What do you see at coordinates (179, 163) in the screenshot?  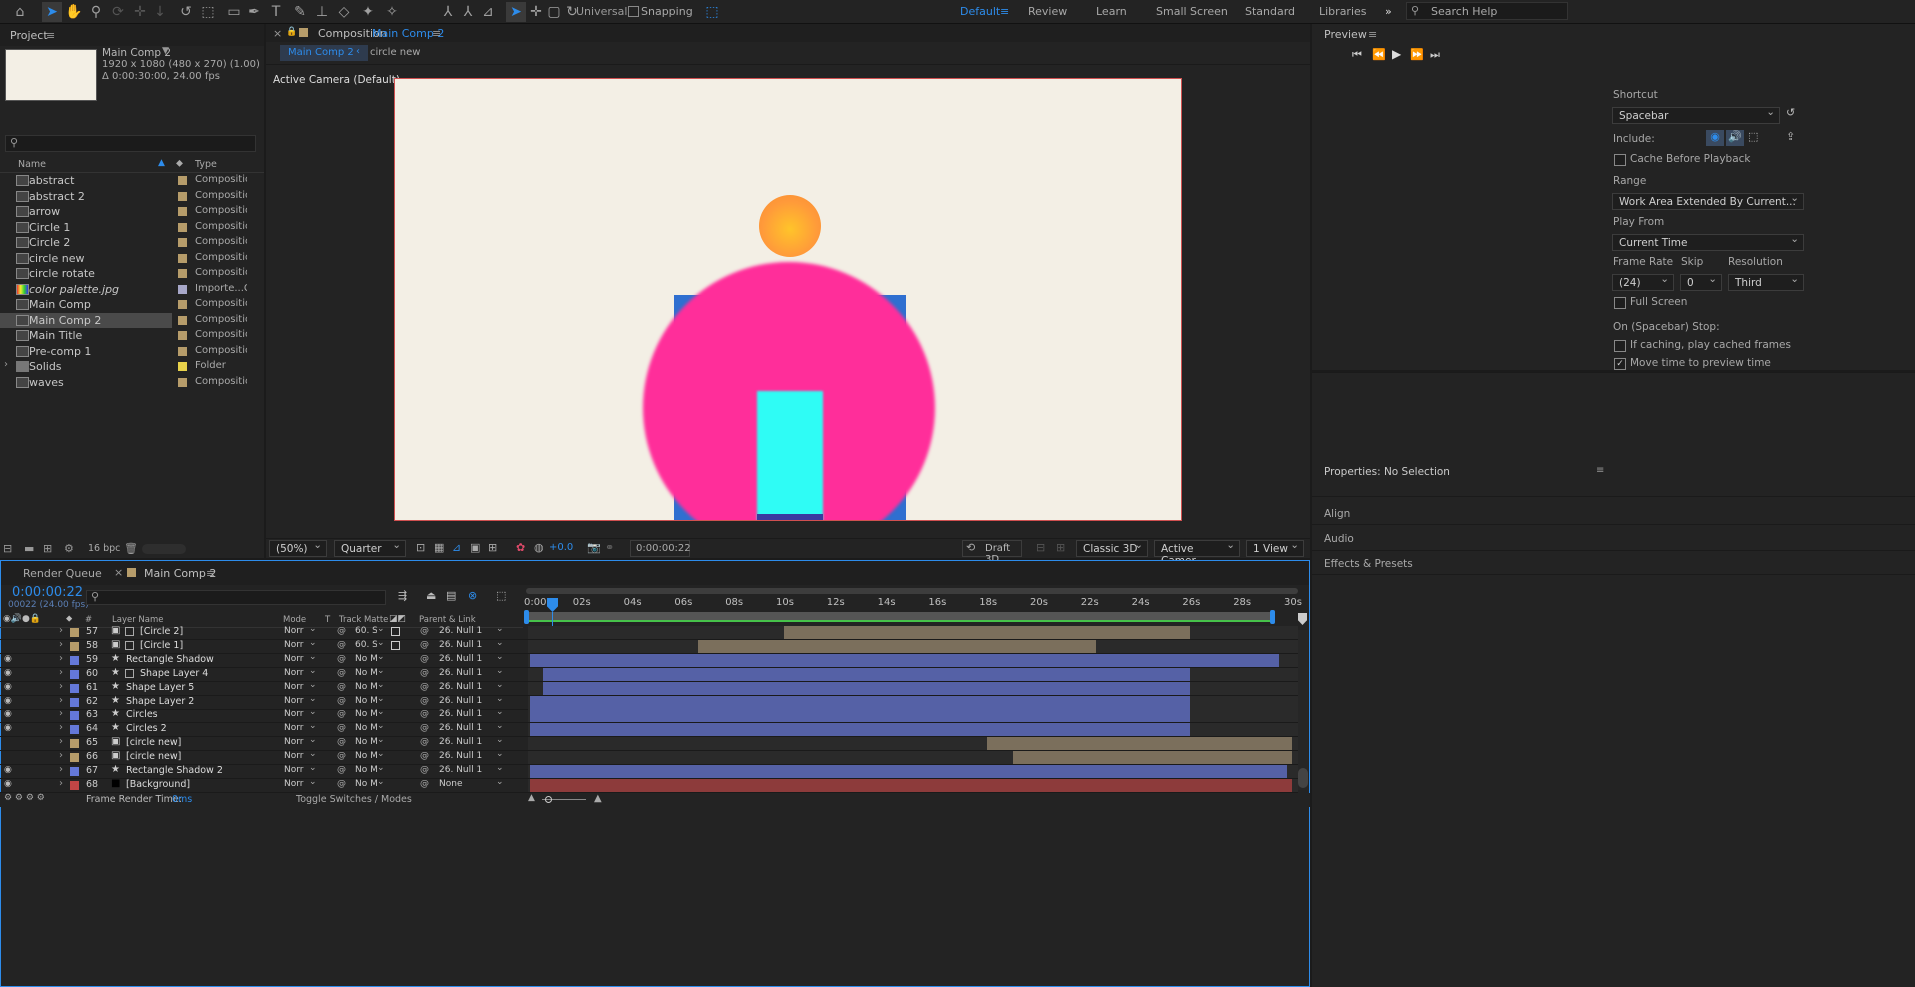 I see `label-tag-icon: ⬥` at bounding box center [179, 163].